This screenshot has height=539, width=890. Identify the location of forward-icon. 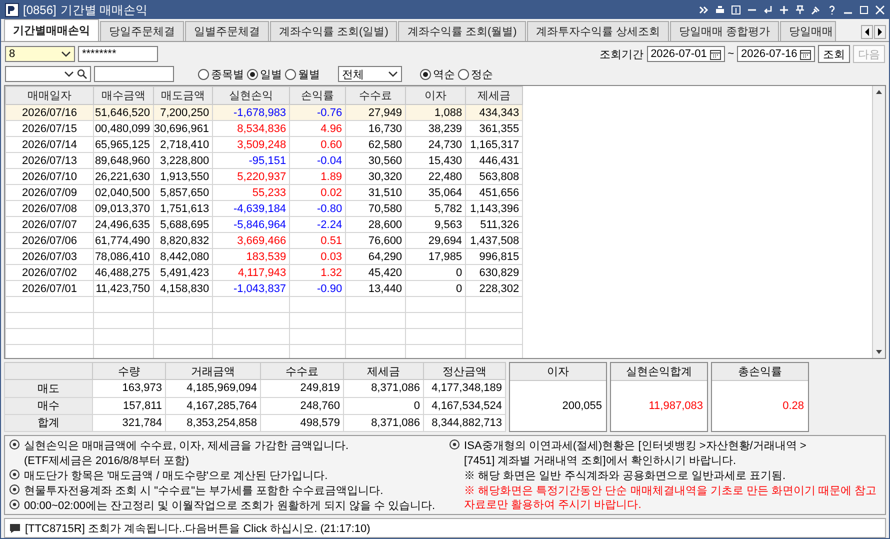
(704, 10).